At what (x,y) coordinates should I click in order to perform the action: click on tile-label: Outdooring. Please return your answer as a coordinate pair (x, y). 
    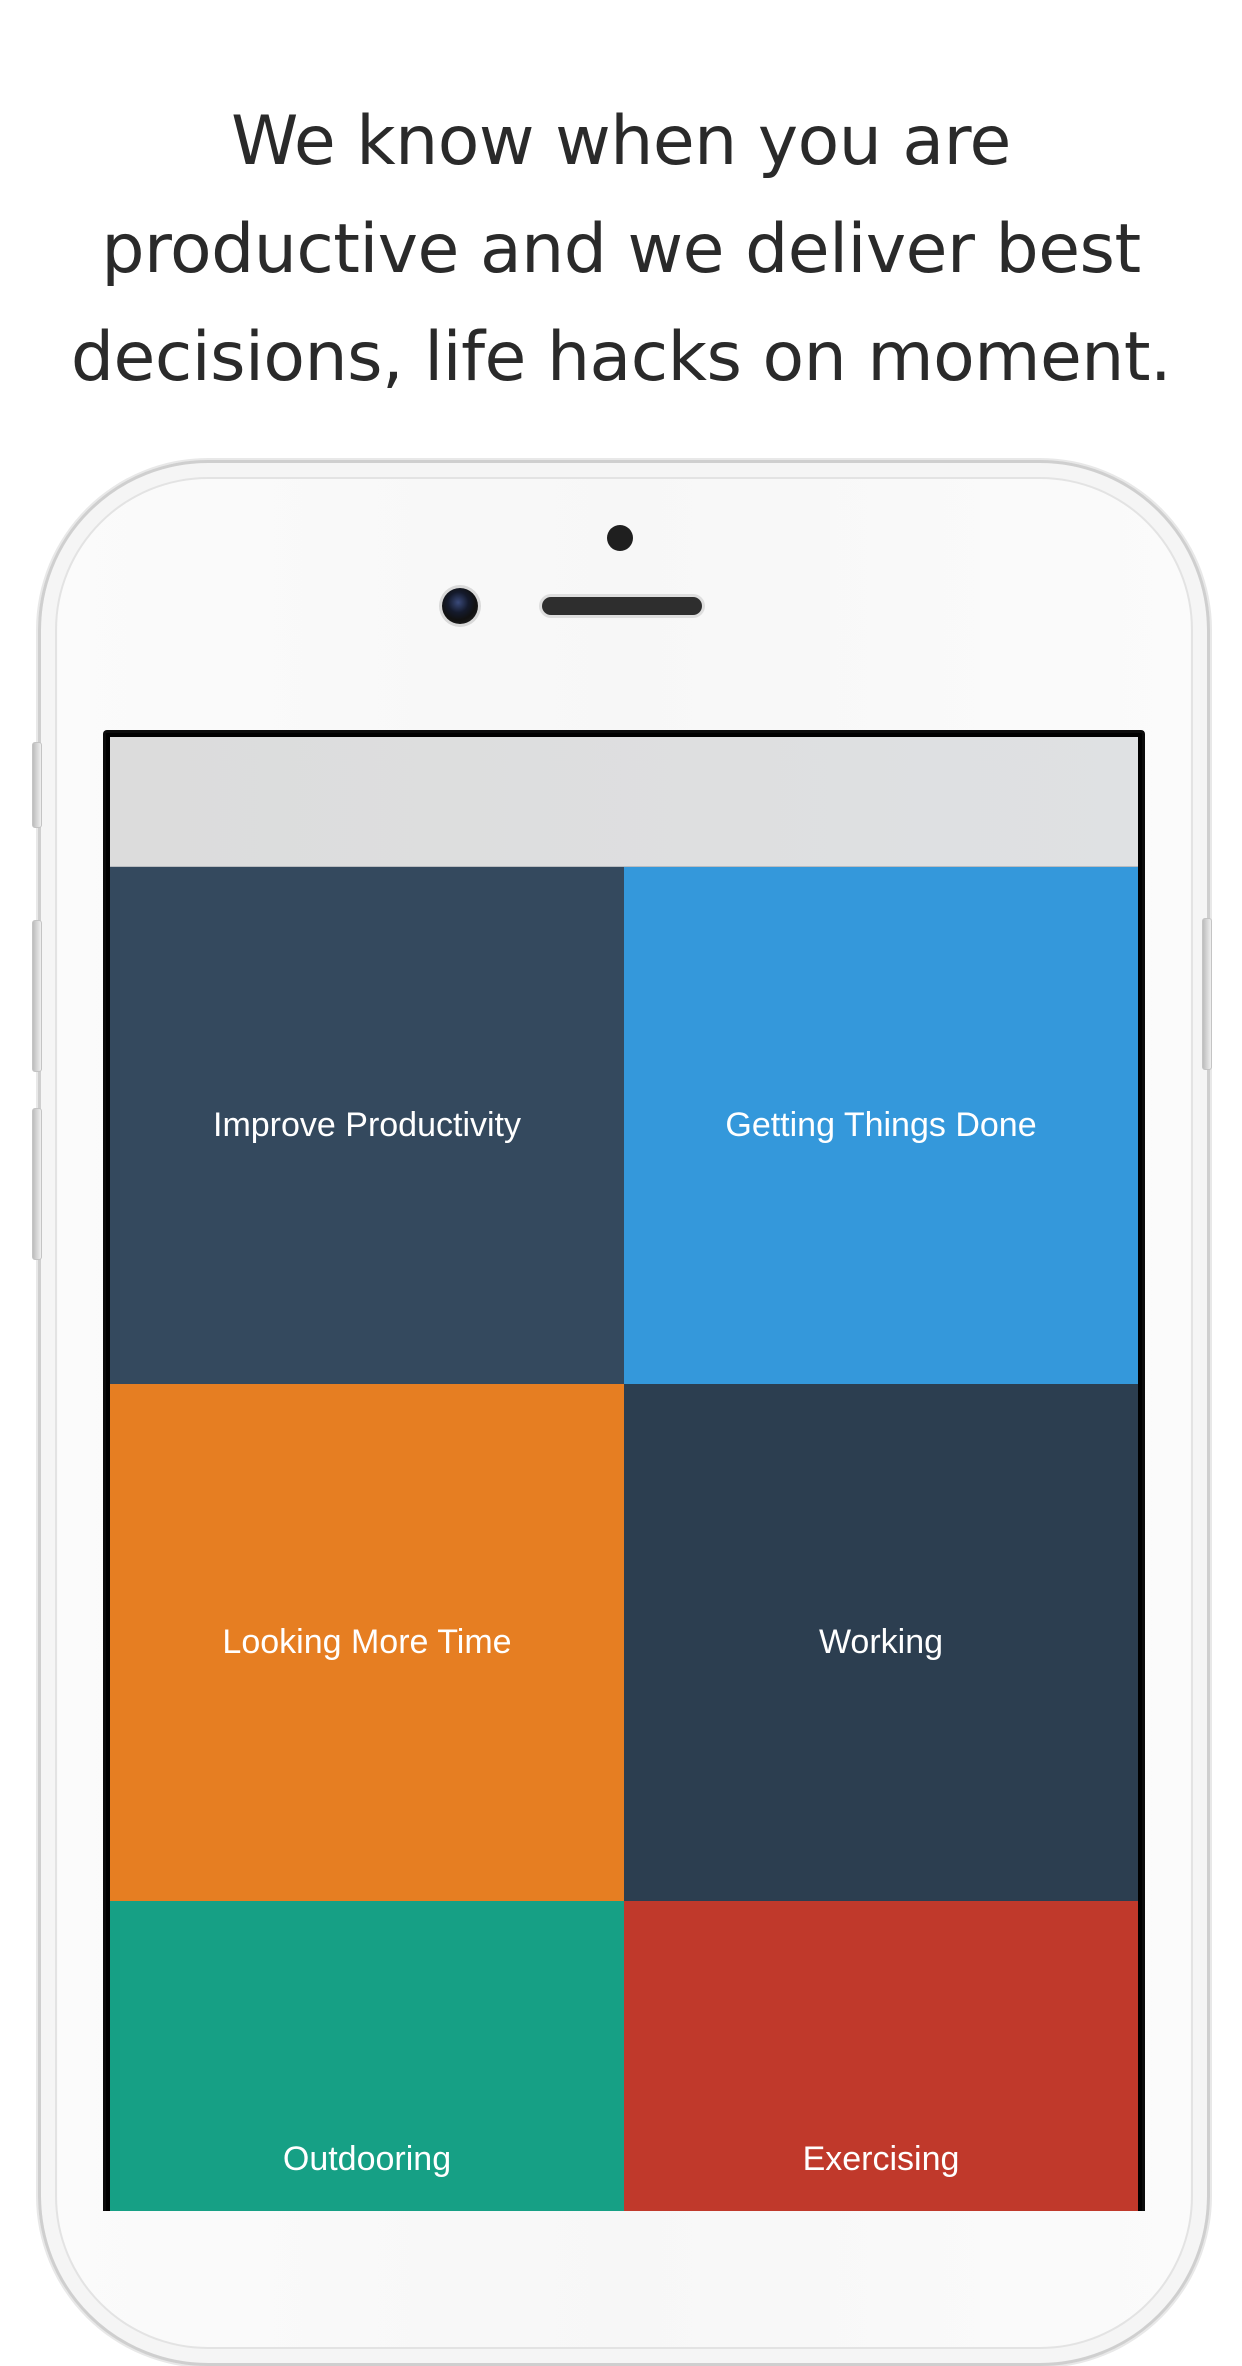
    Looking at the image, I should click on (367, 2159).